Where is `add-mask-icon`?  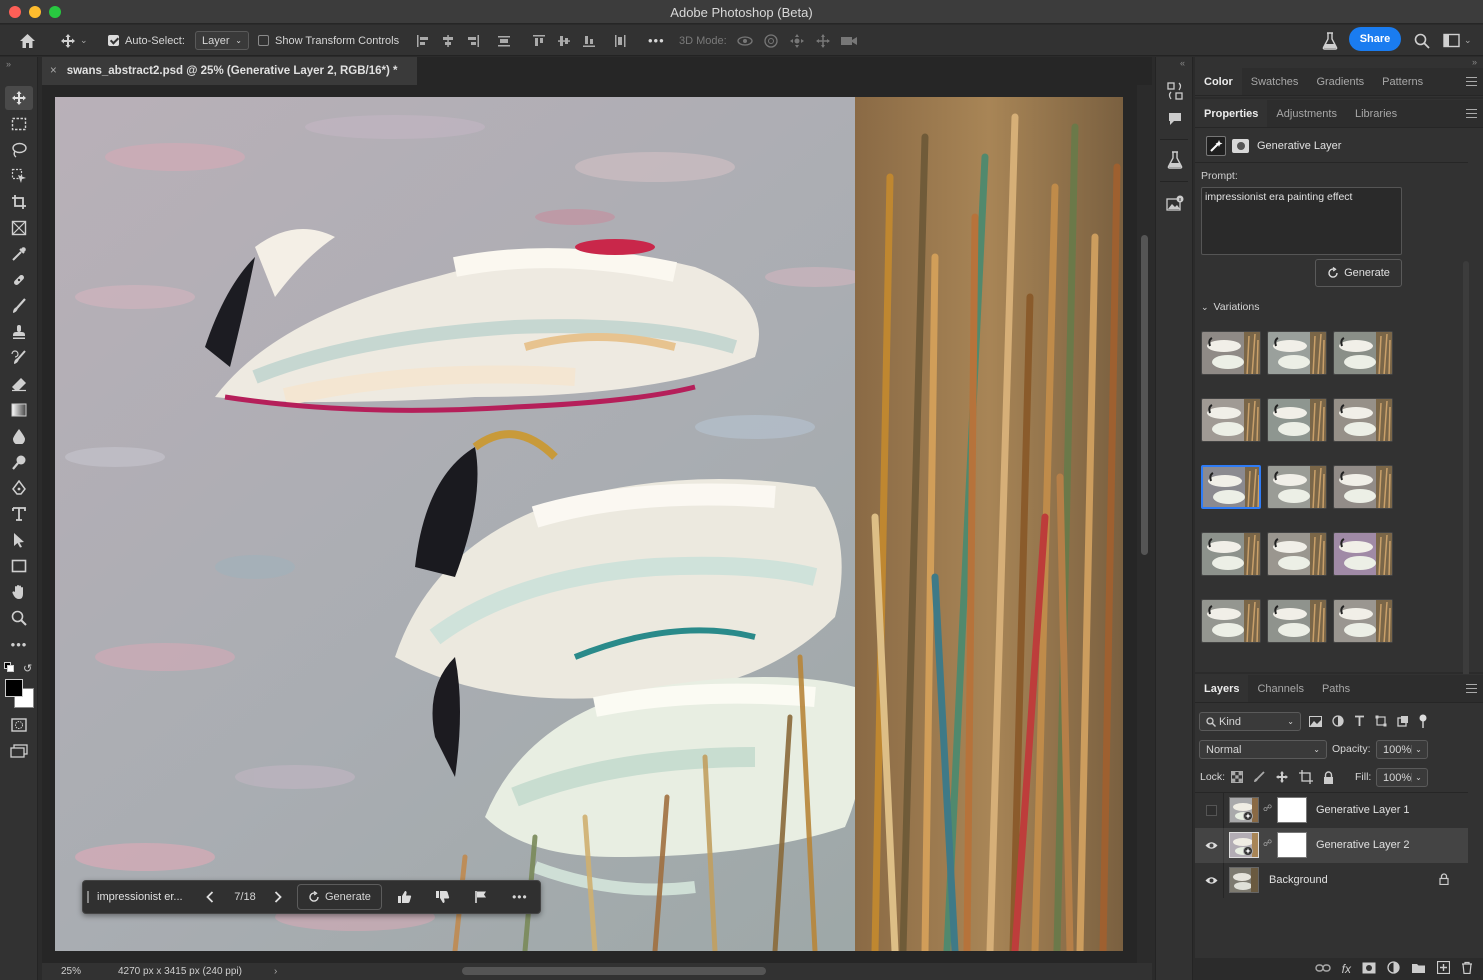
add-mask-icon is located at coordinates (1369, 969).